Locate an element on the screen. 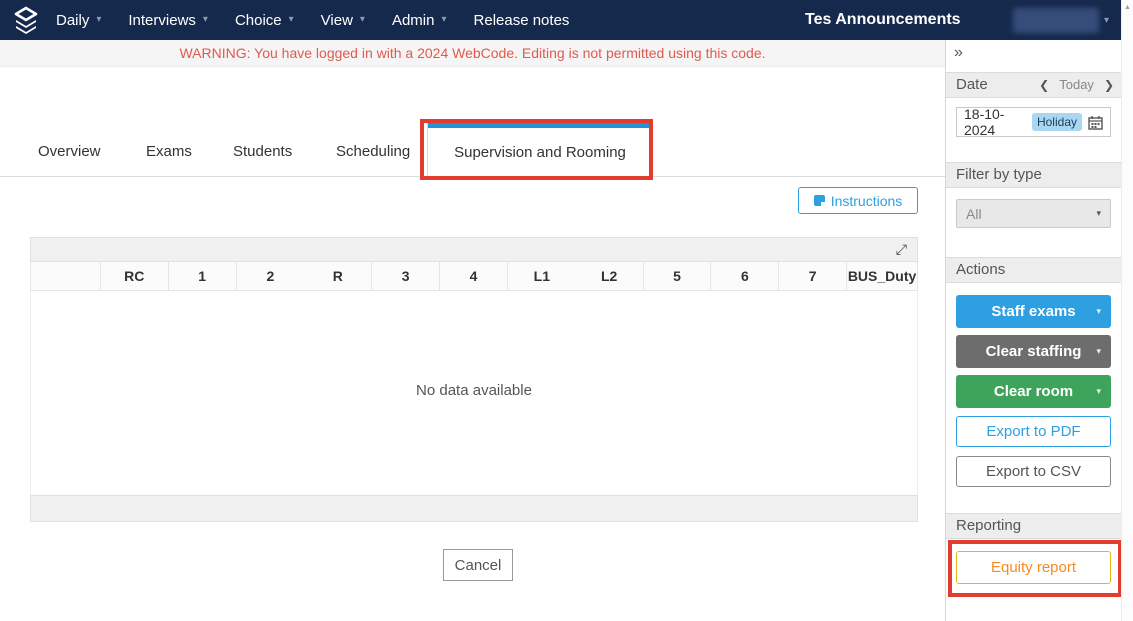 The width and height of the screenshot is (1133, 621). instructions-button: Instructions is located at coordinates (858, 200).